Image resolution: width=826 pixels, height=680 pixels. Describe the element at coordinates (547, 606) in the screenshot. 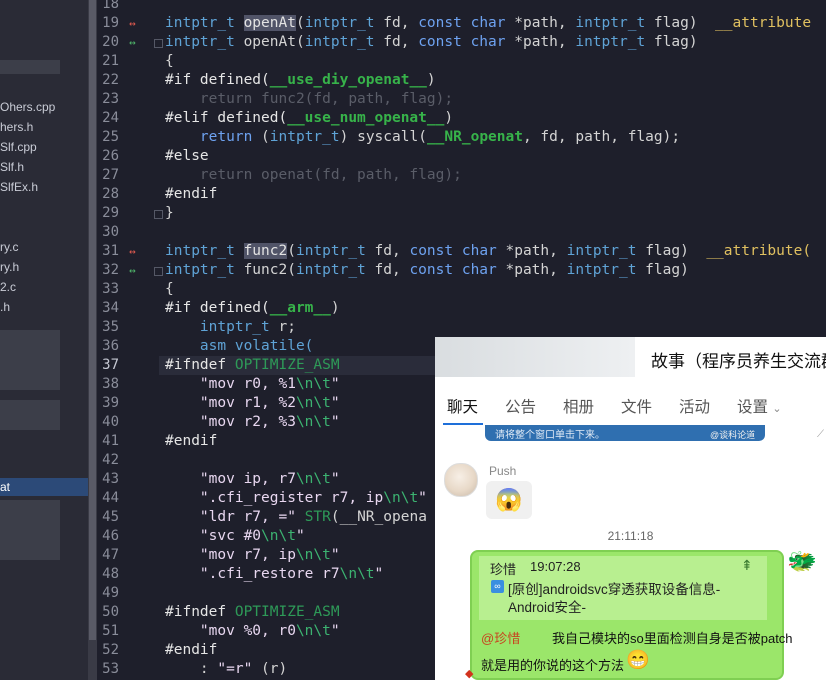

I see `quote-text: Android安全-` at that location.